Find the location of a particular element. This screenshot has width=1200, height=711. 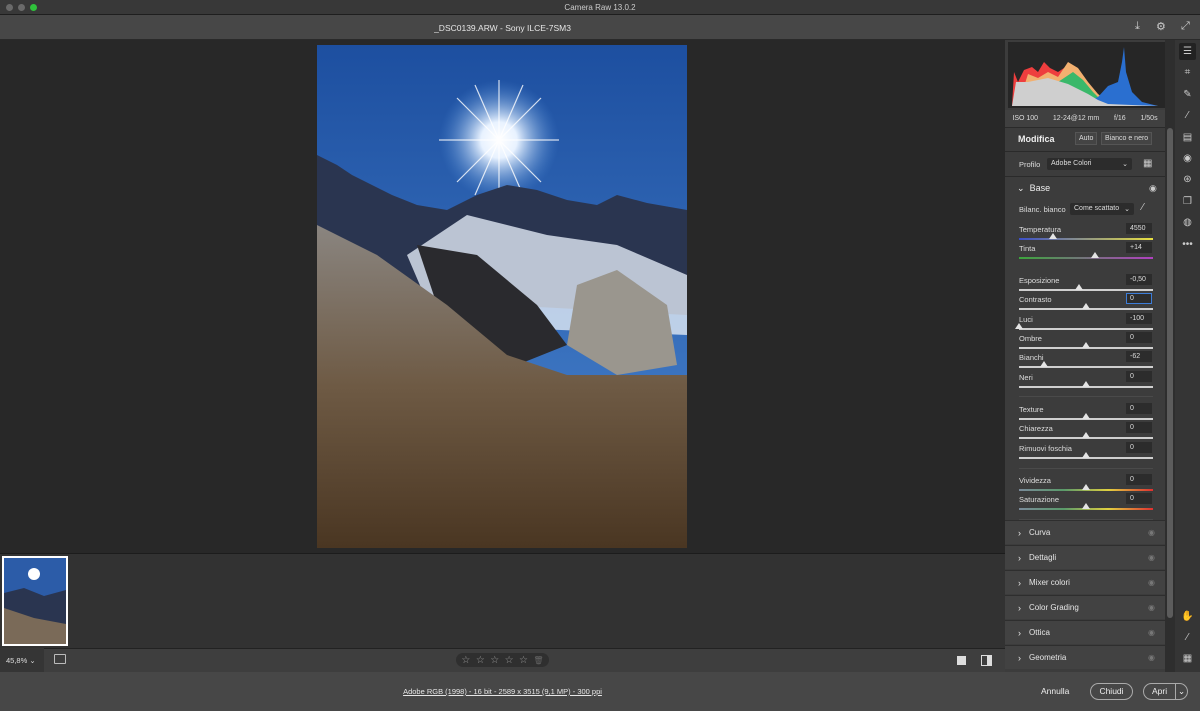

exif-info: ISO 100 12-24@12 mm f/16 1/50s is located at coordinates (1085, 118).